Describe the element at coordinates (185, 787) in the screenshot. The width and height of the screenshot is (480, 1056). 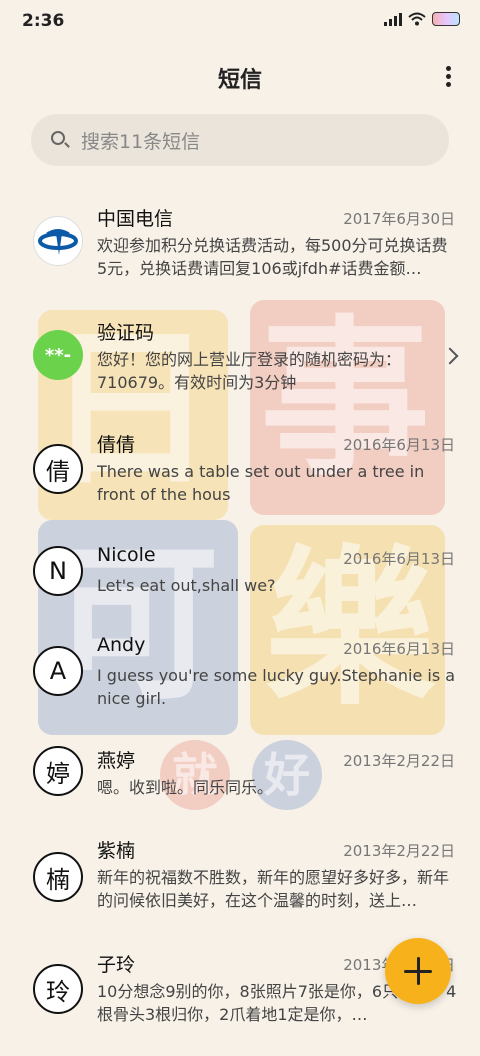
I see `message-preview: 嗯。收到啦。同乐同乐。` at that location.